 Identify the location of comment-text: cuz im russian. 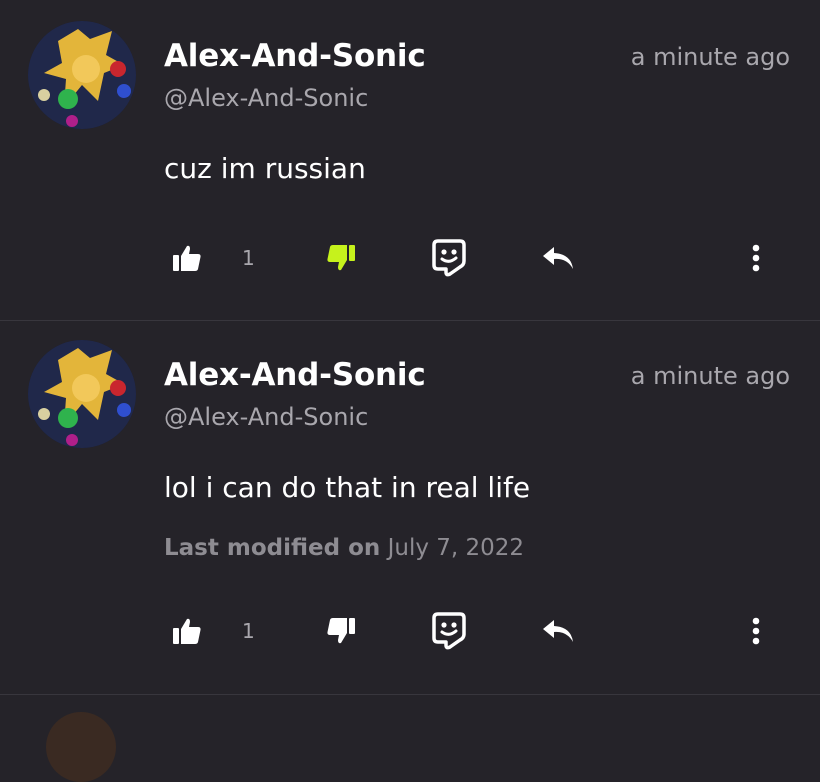
(265, 168).